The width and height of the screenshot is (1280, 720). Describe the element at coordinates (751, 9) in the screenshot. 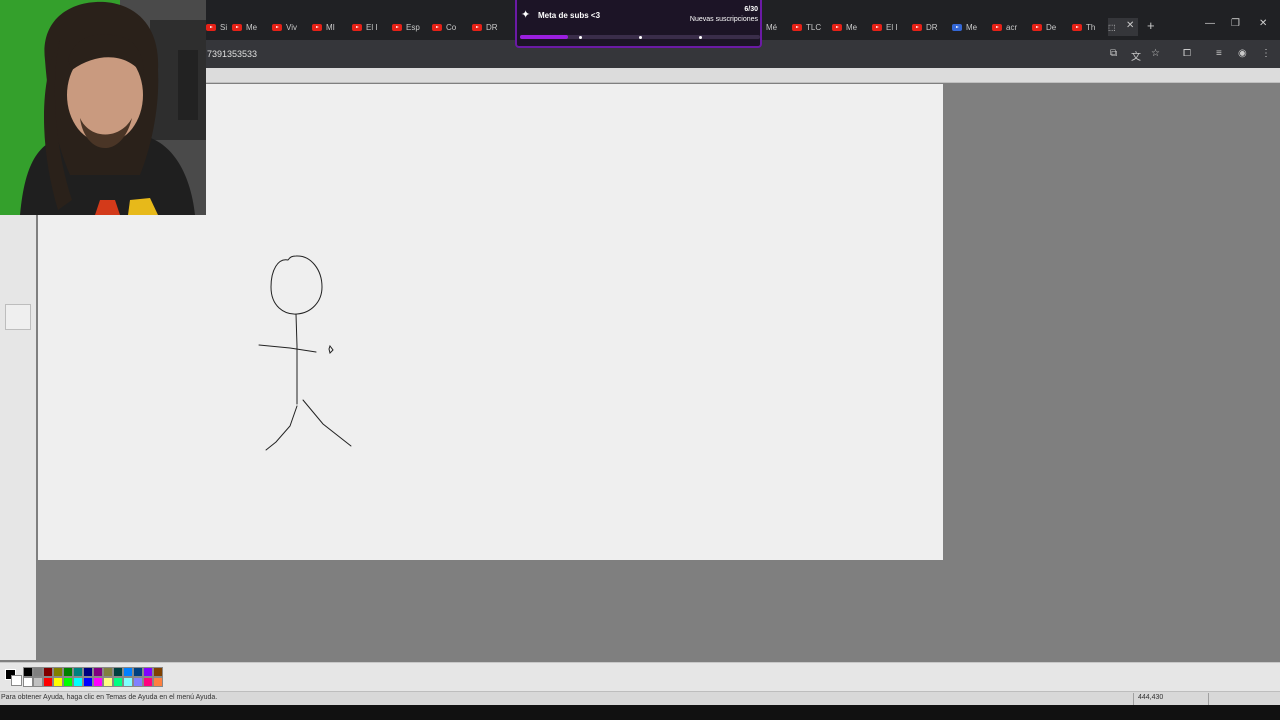

I see `goal-count: 6/30` at that location.